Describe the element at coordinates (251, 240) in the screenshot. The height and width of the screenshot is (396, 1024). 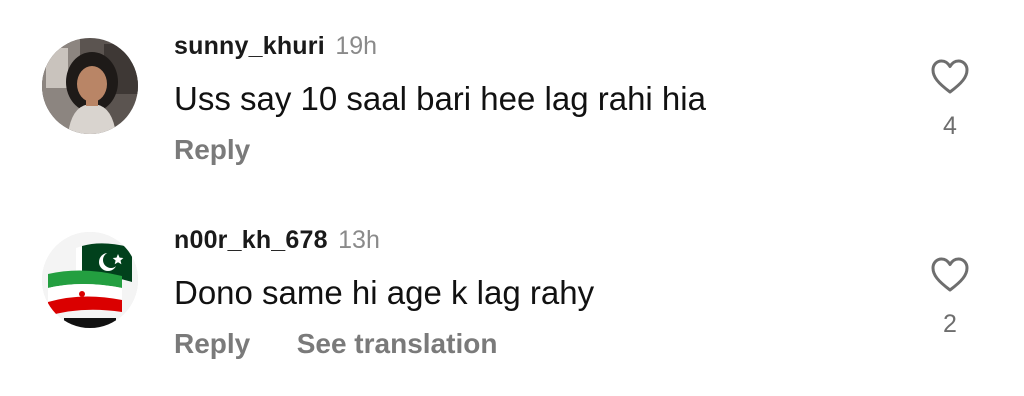
I see `username: n00r_kh_678` at that location.